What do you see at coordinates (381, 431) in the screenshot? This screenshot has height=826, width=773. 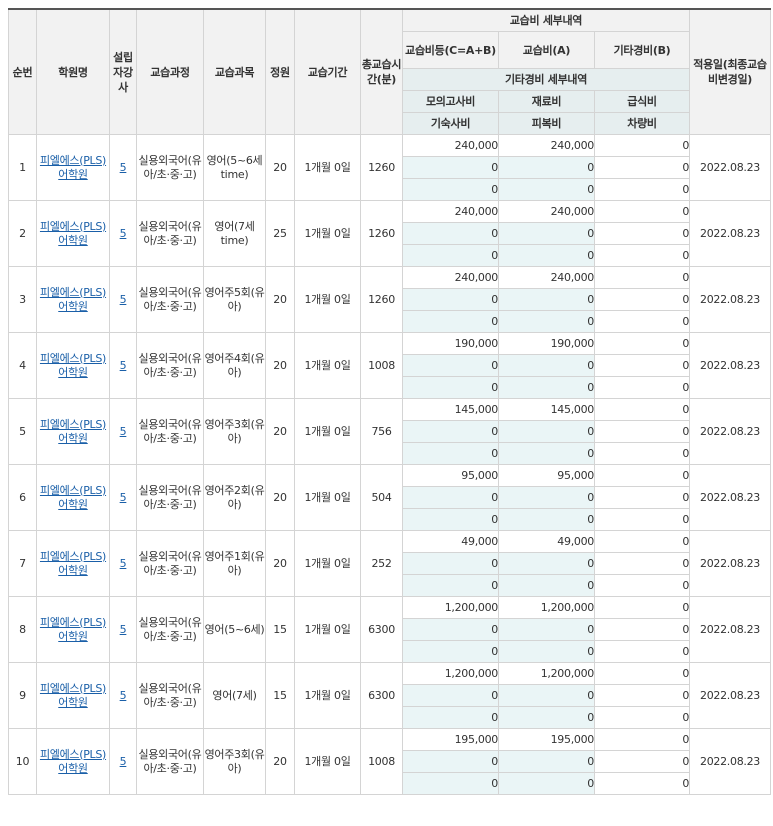 I see `total-time-cell: 756` at bounding box center [381, 431].